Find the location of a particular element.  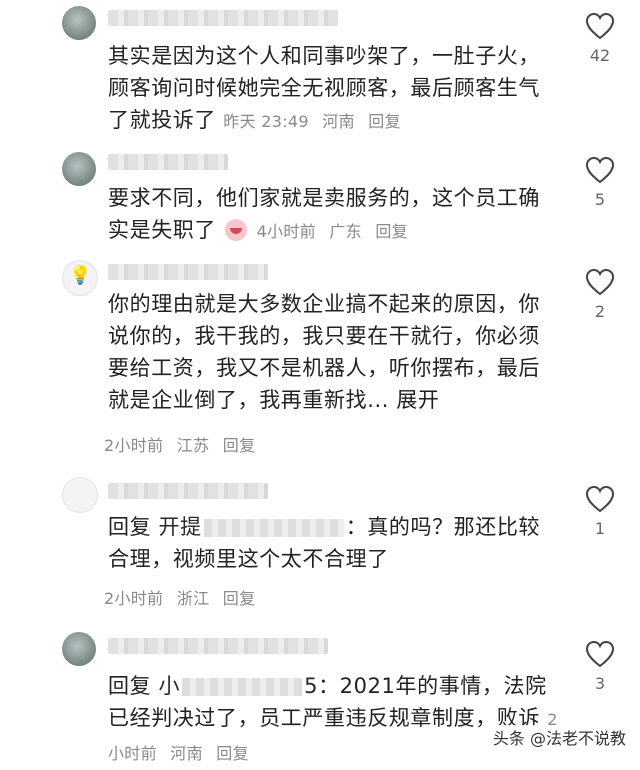

lightbulb-icon: 💡 is located at coordinates (80, 275).